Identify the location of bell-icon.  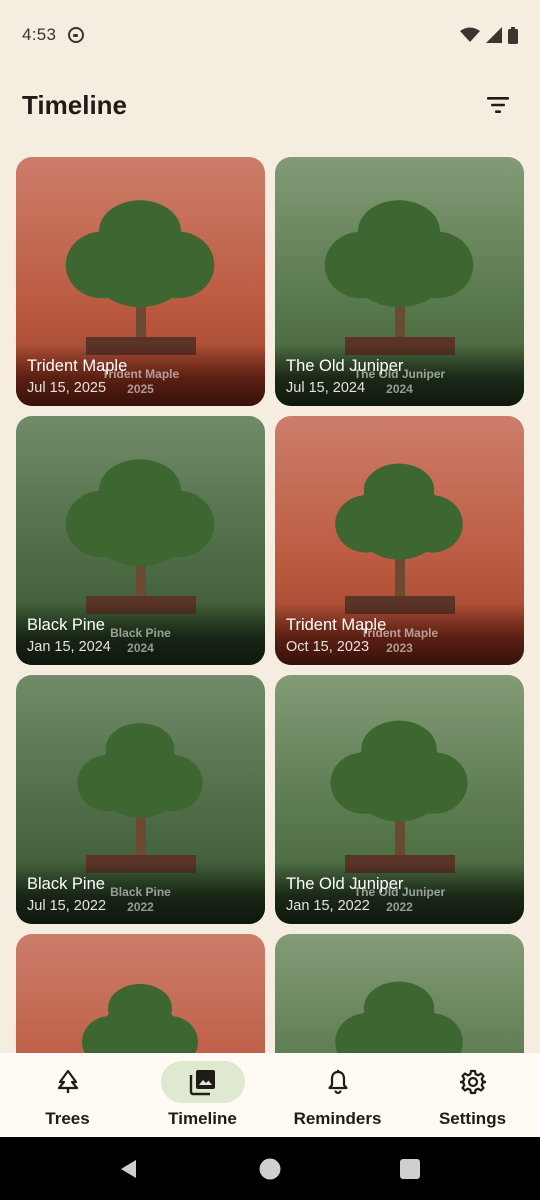
(337, 1082).